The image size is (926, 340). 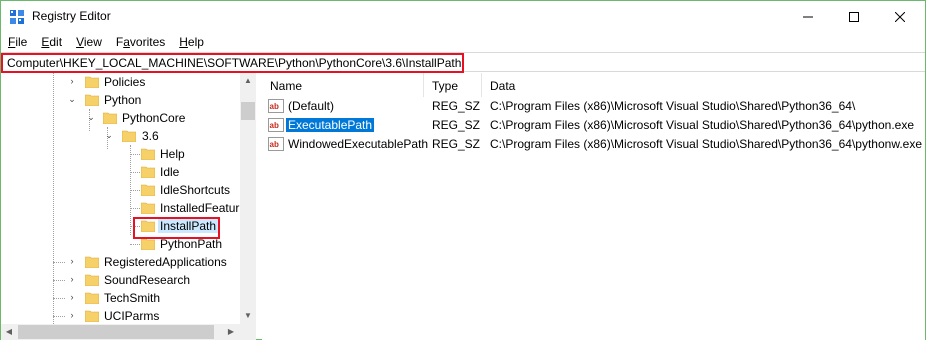 I want to click on tree-vertical-scrollbar: ▲ ▼, so click(x=248, y=198).